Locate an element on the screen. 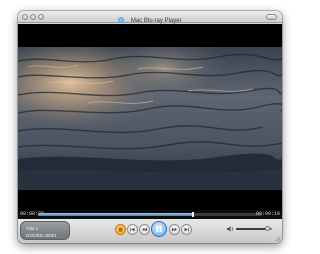  menu-icon is located at coordinates (120, 229).